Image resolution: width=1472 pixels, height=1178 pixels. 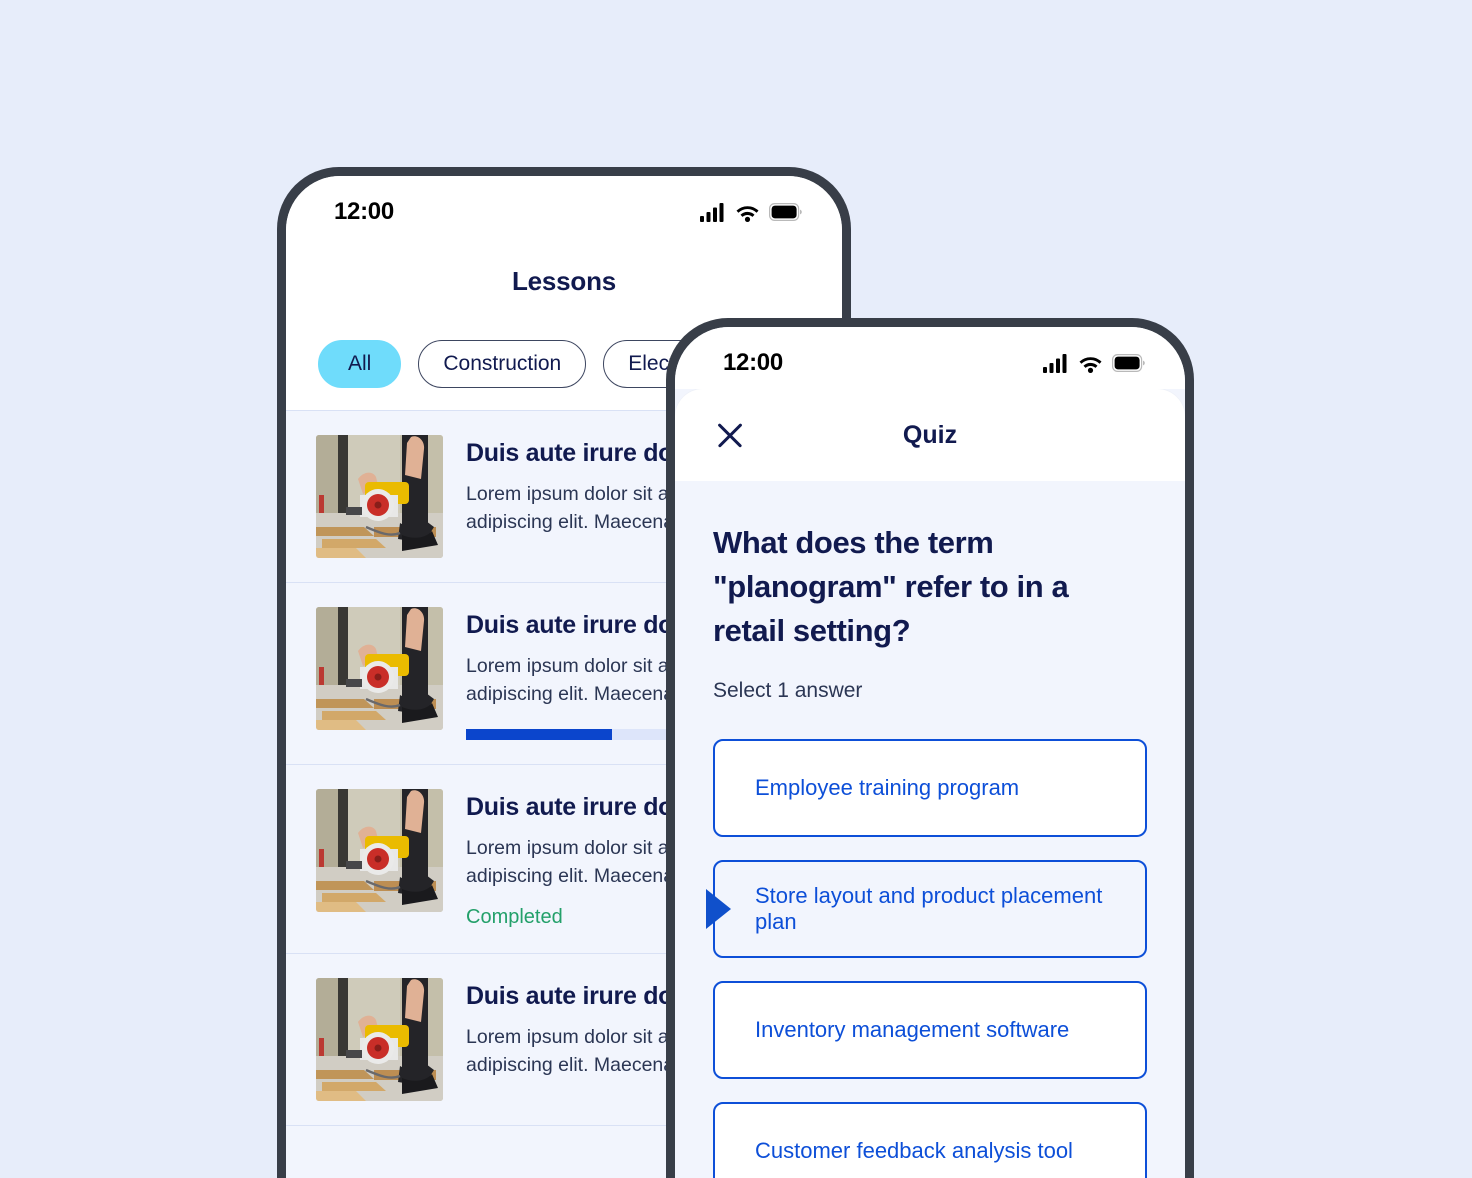 I want to click on quiz-title: Quiz, so click(x=930, y=434).